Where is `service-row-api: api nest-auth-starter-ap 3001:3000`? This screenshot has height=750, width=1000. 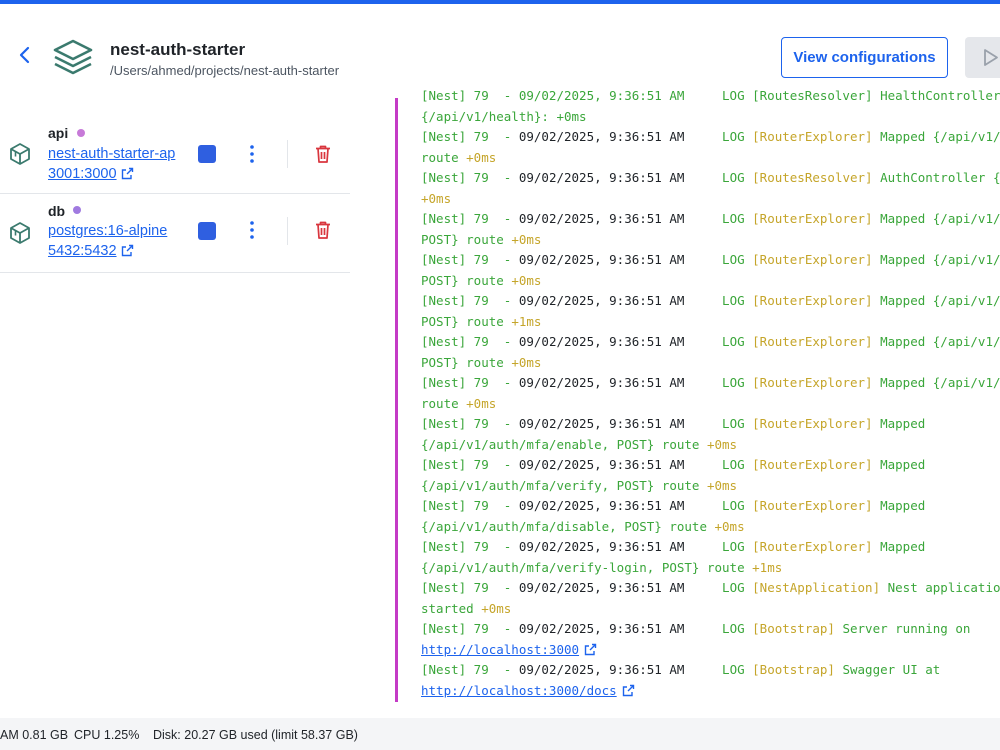
service-row-api: api nest-auth-starter-ap 3001:3000 is located at coordinates (175, 146).